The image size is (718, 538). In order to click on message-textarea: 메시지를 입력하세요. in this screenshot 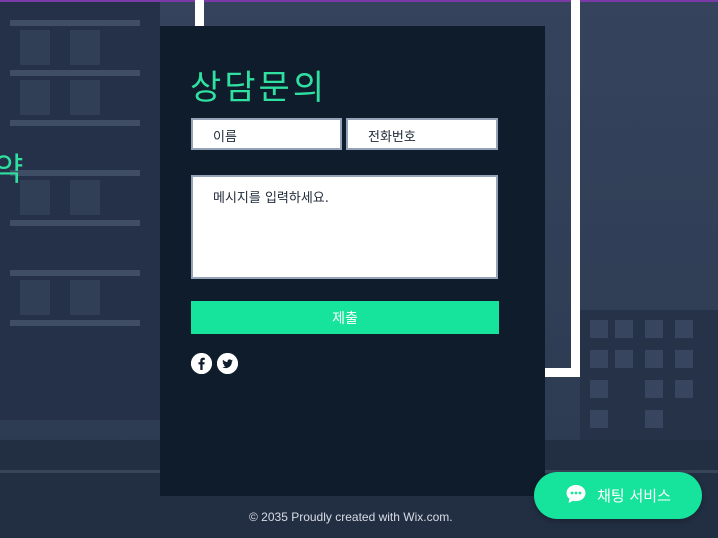, I will do `click(344, 227)`.